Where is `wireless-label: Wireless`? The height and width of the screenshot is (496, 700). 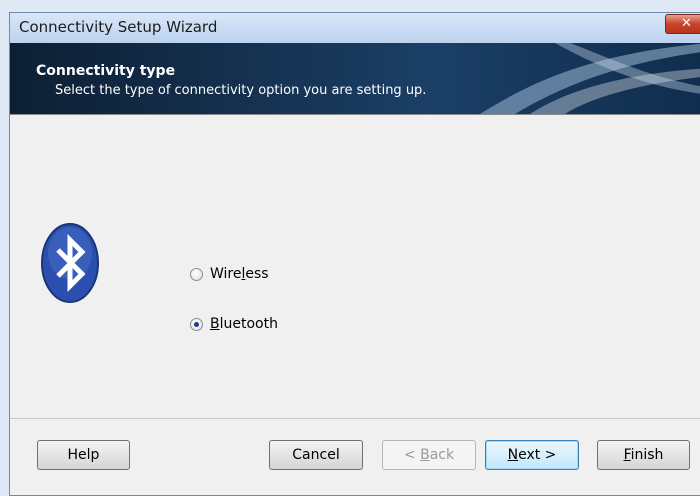
wireless-label: Wireless is located at coordinates (239, 274).